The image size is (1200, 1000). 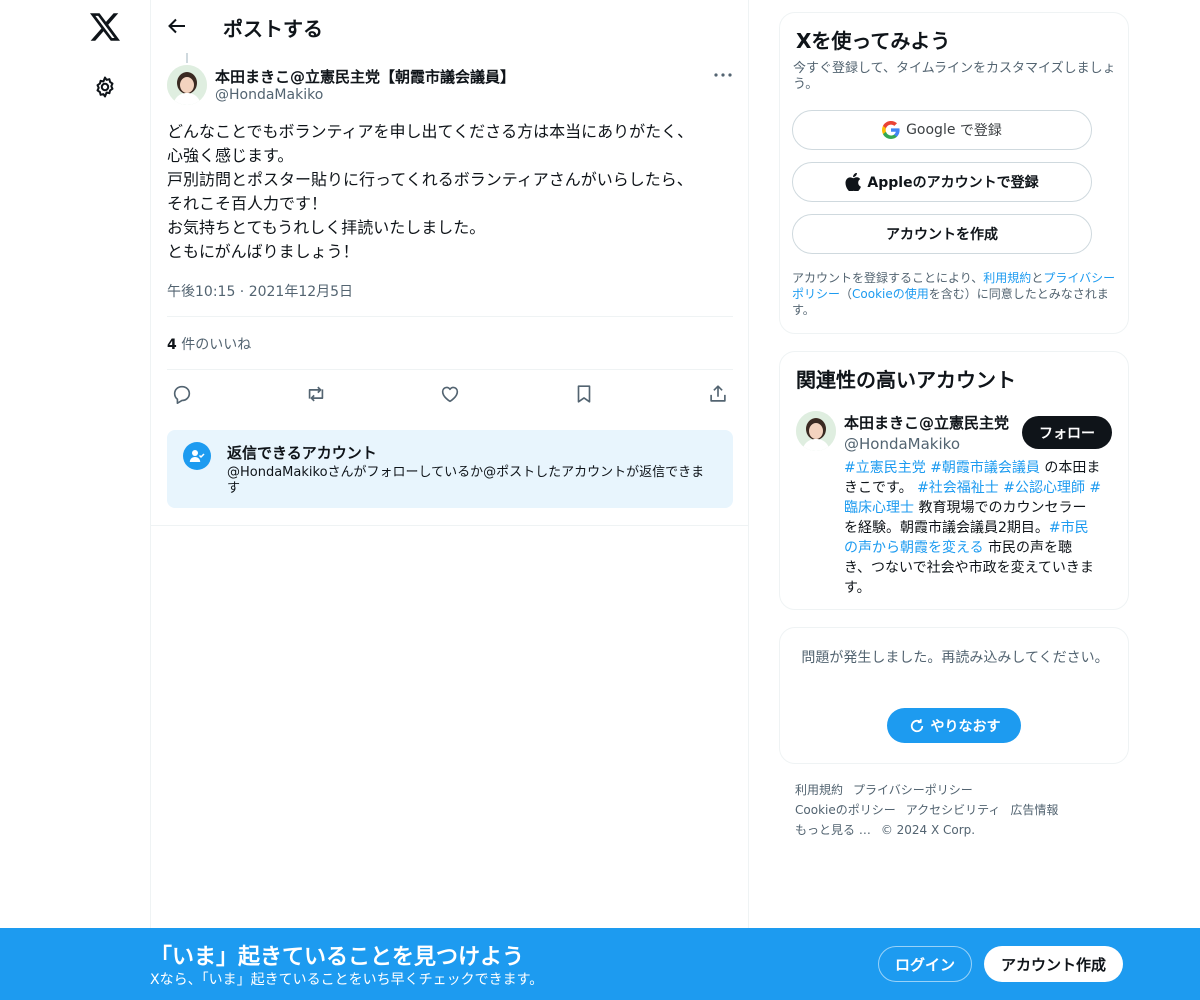 I want to click on bio-line: 臨床心理士 教育現場でのカウンセラー, so click(x=979, y=508).